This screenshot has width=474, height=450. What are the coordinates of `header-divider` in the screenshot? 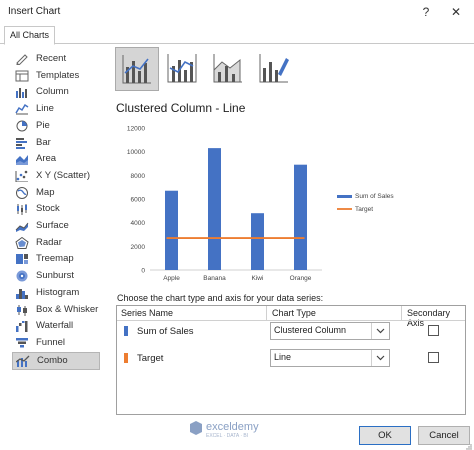 It's located at (291, 320).